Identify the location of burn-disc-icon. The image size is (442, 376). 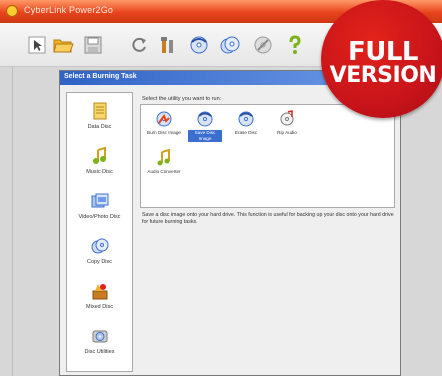
(199, 45).